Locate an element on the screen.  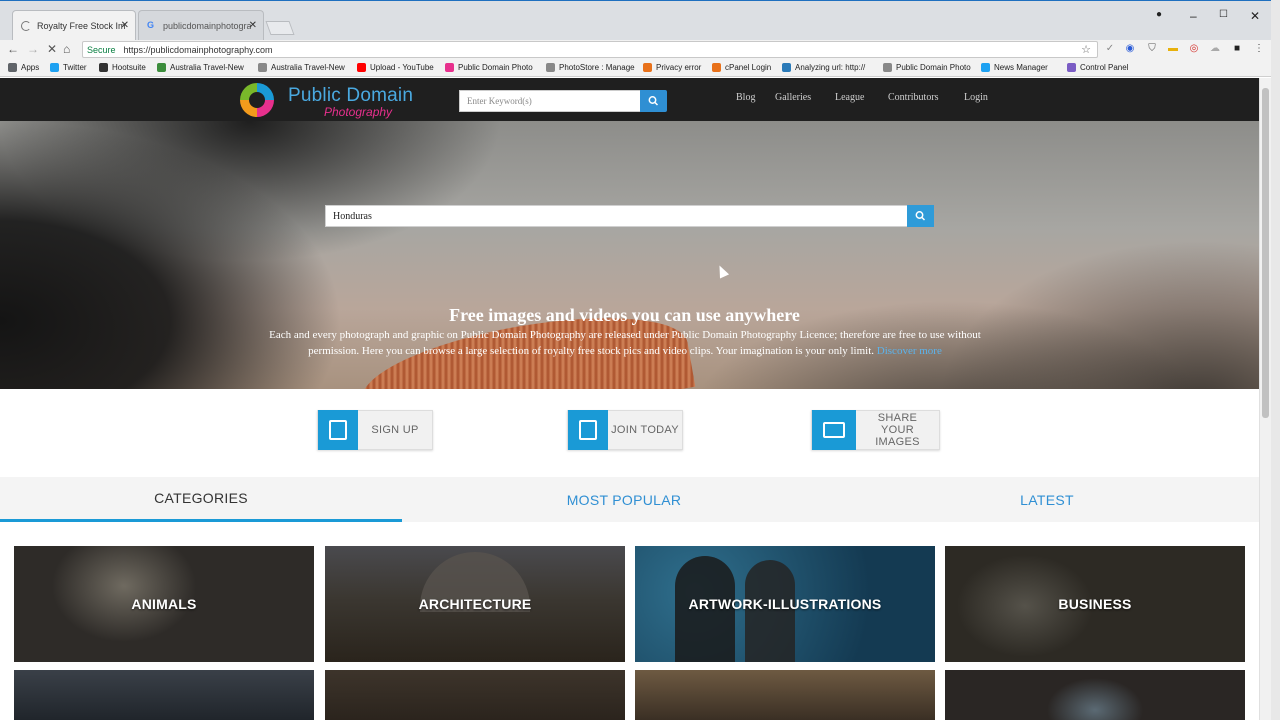
bookmark-item: cPanel Login is located at coordinates (741, 67).